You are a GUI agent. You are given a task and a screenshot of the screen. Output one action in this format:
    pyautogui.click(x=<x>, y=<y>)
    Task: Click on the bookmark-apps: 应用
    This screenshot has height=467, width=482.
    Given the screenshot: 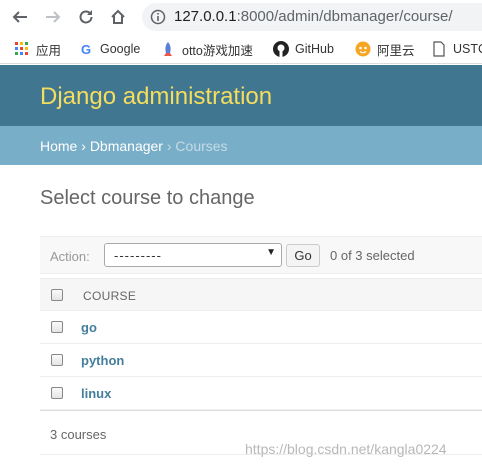 What is the action you would take?
    pyautogui.click(x=37, y=49)
    